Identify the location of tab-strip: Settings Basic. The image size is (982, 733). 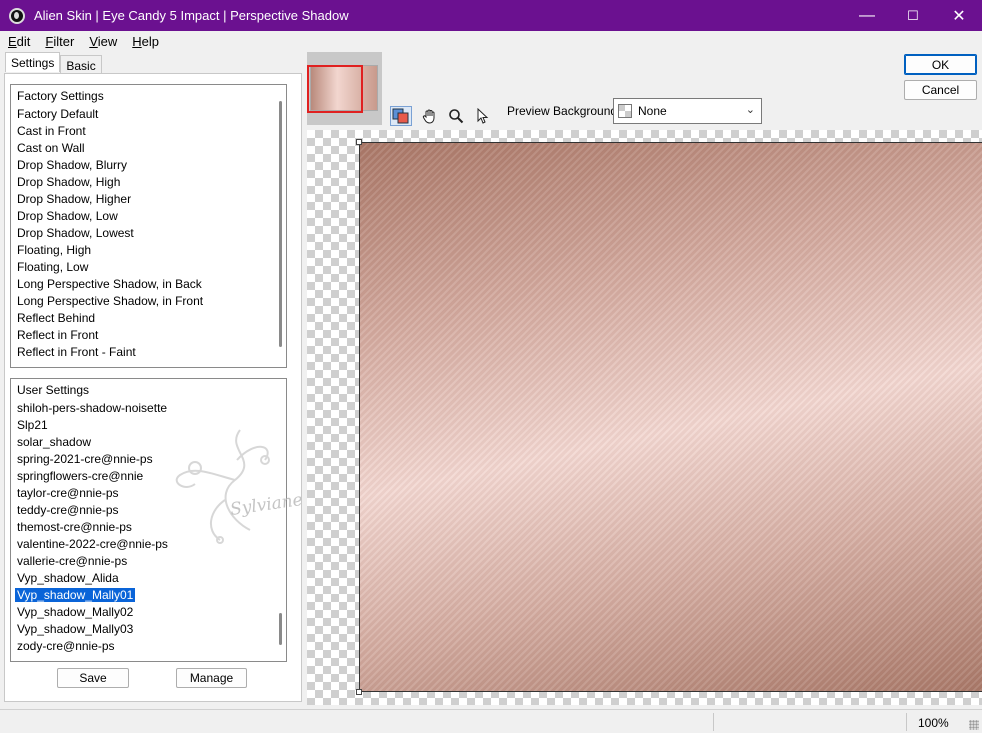
(53, 62).